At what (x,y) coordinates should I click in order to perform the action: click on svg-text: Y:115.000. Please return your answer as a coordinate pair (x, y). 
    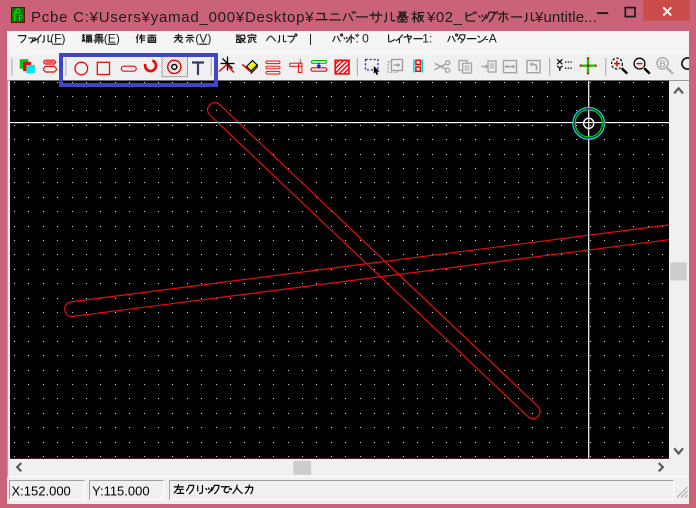
    Looking at the image, I should click on (121, 490).